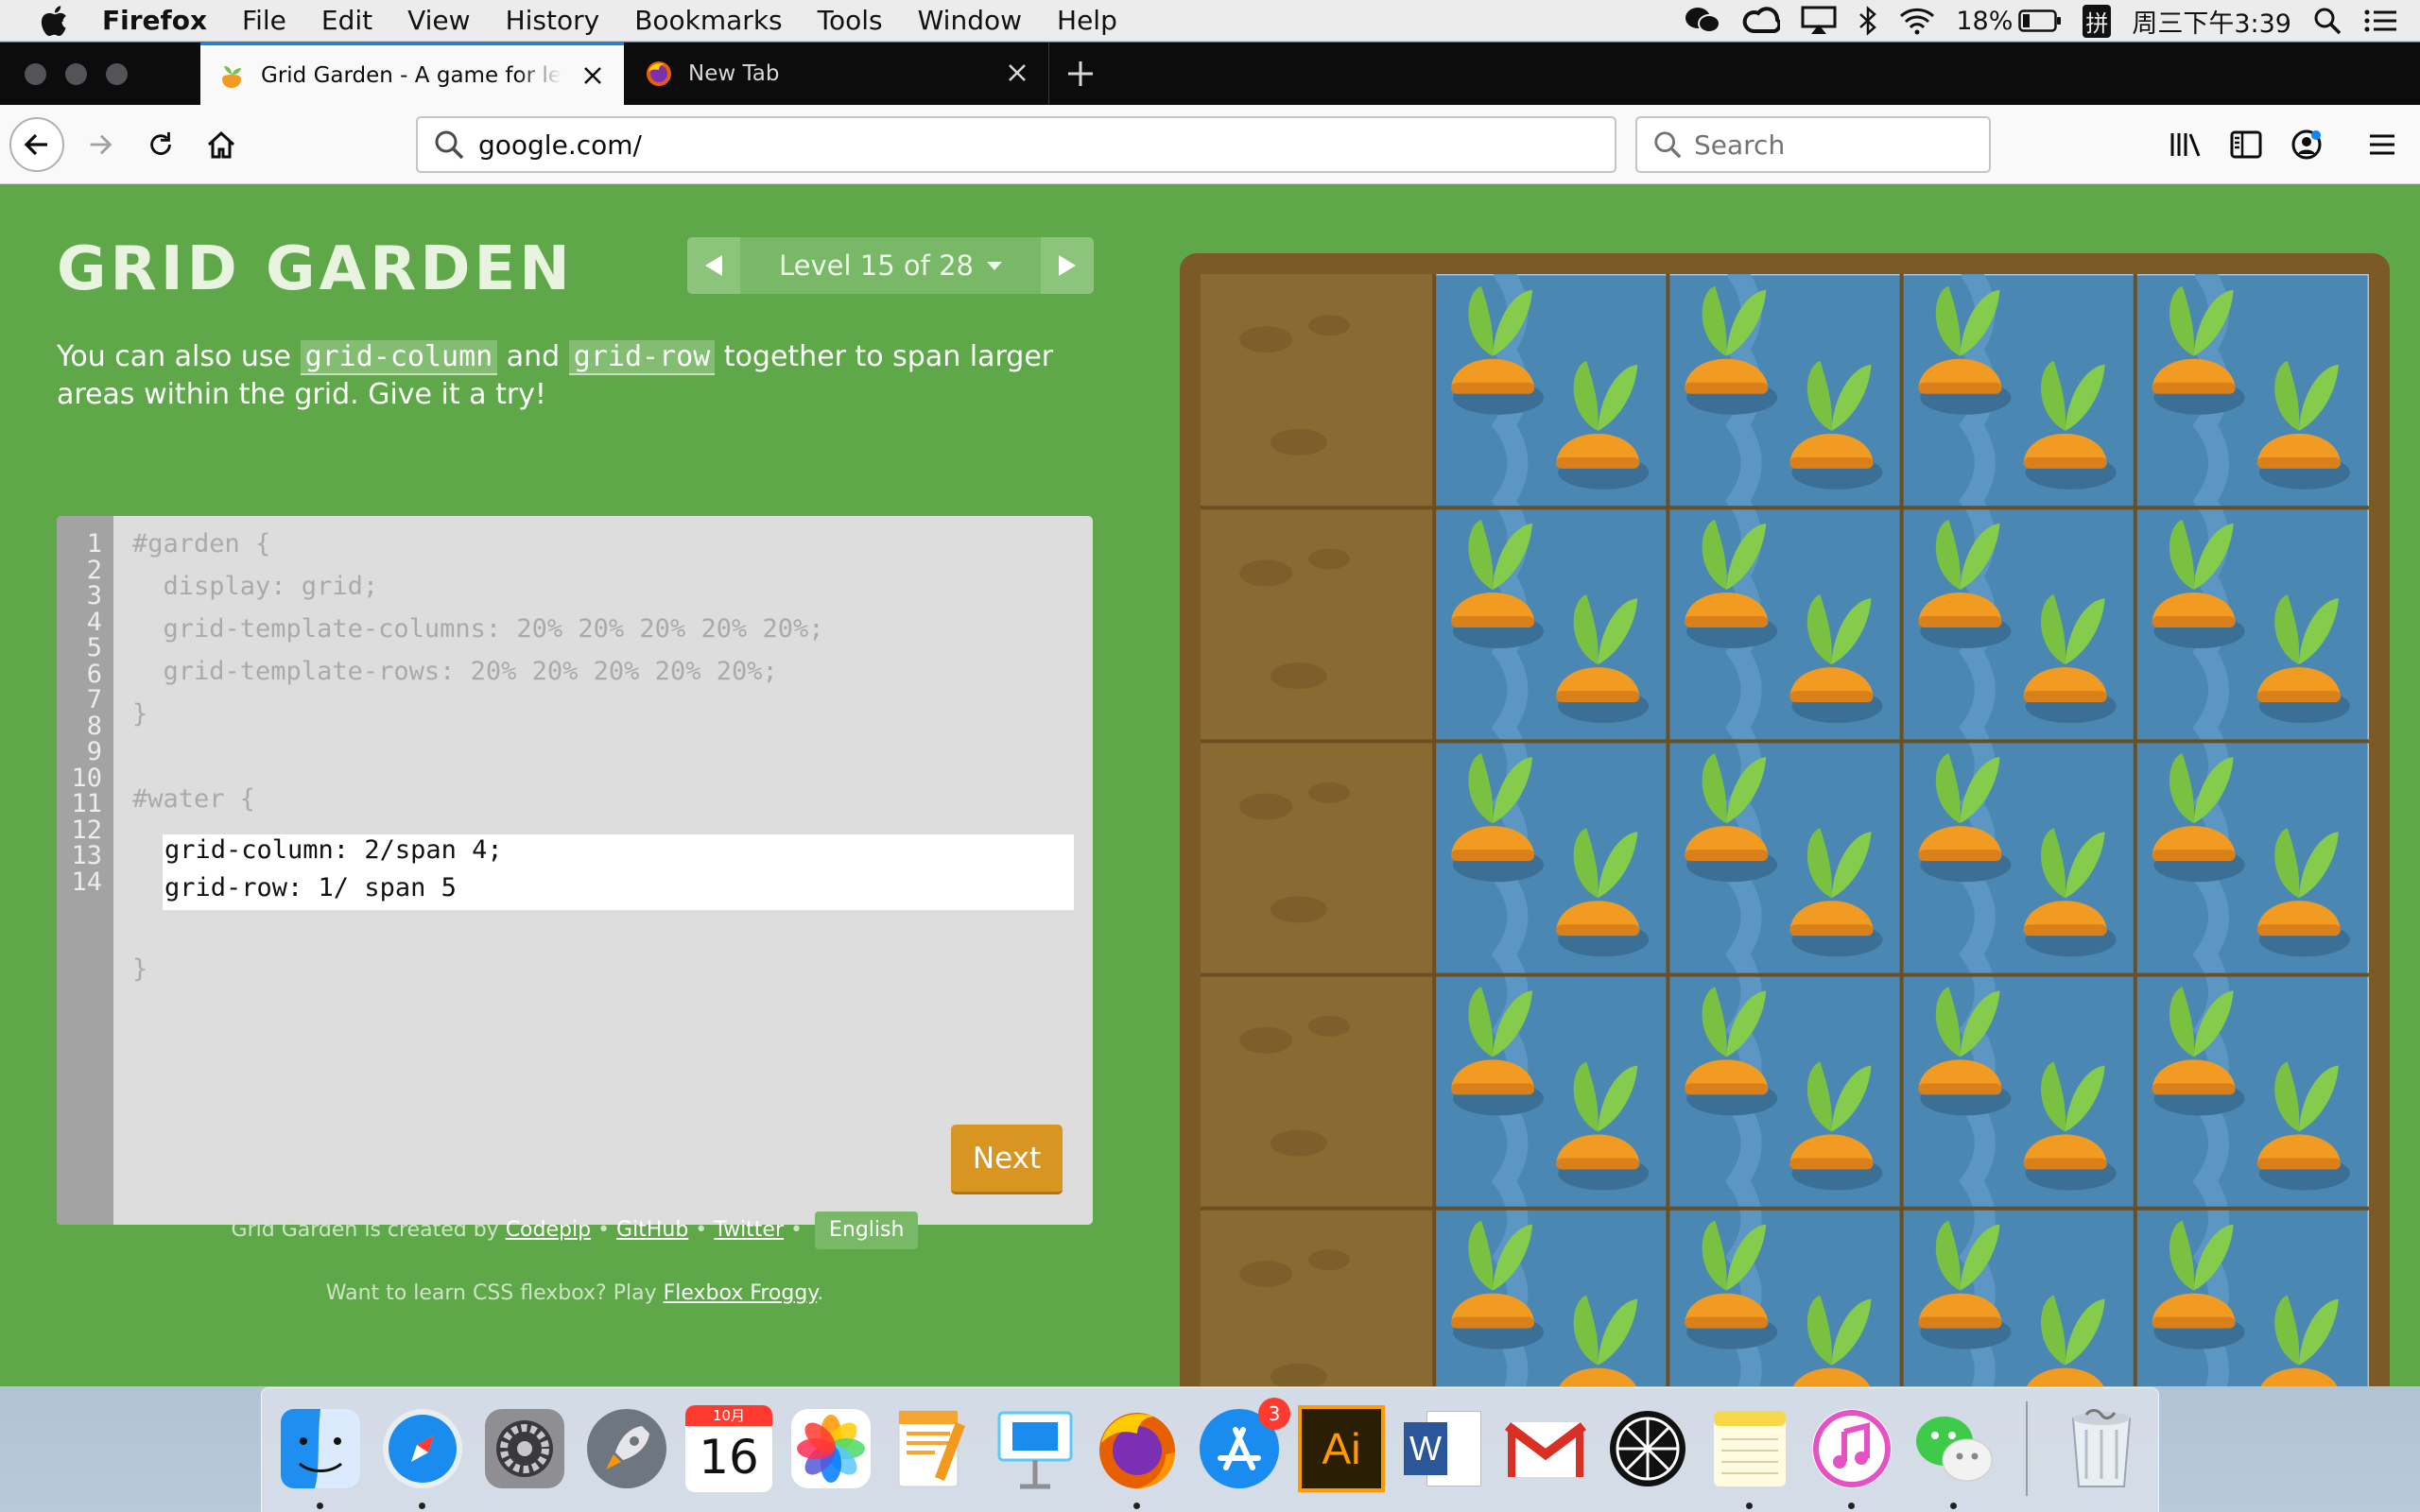 This screenshot has width=2420, height=1512. Describe the element at coordinates (54, 21) in the screenshot. I see `apple-icon` at that location.